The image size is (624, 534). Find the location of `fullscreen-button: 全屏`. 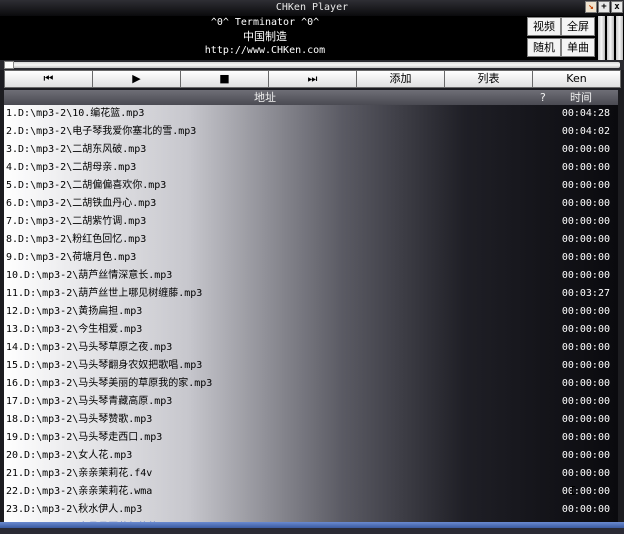

fullscreen-button: 全屏 is located at coordinates (578, 26).